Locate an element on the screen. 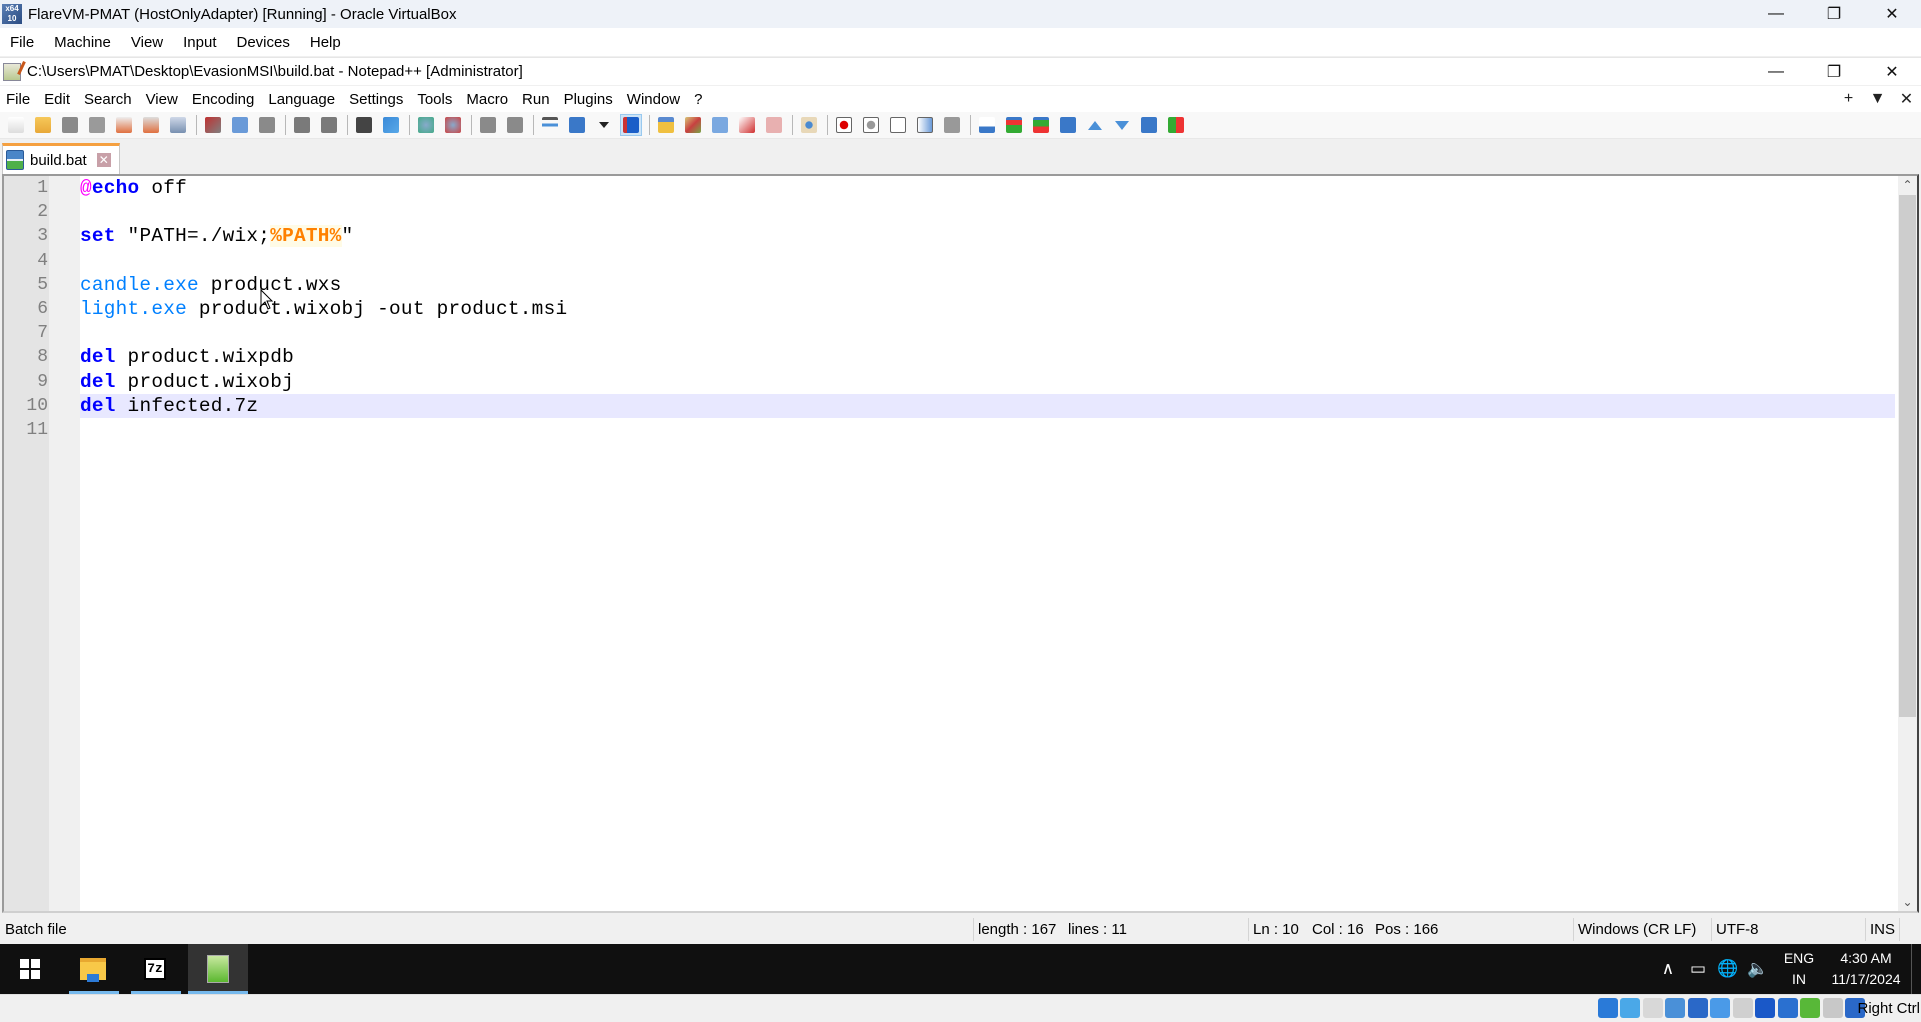  print-button is located at coordinates (178, 125).